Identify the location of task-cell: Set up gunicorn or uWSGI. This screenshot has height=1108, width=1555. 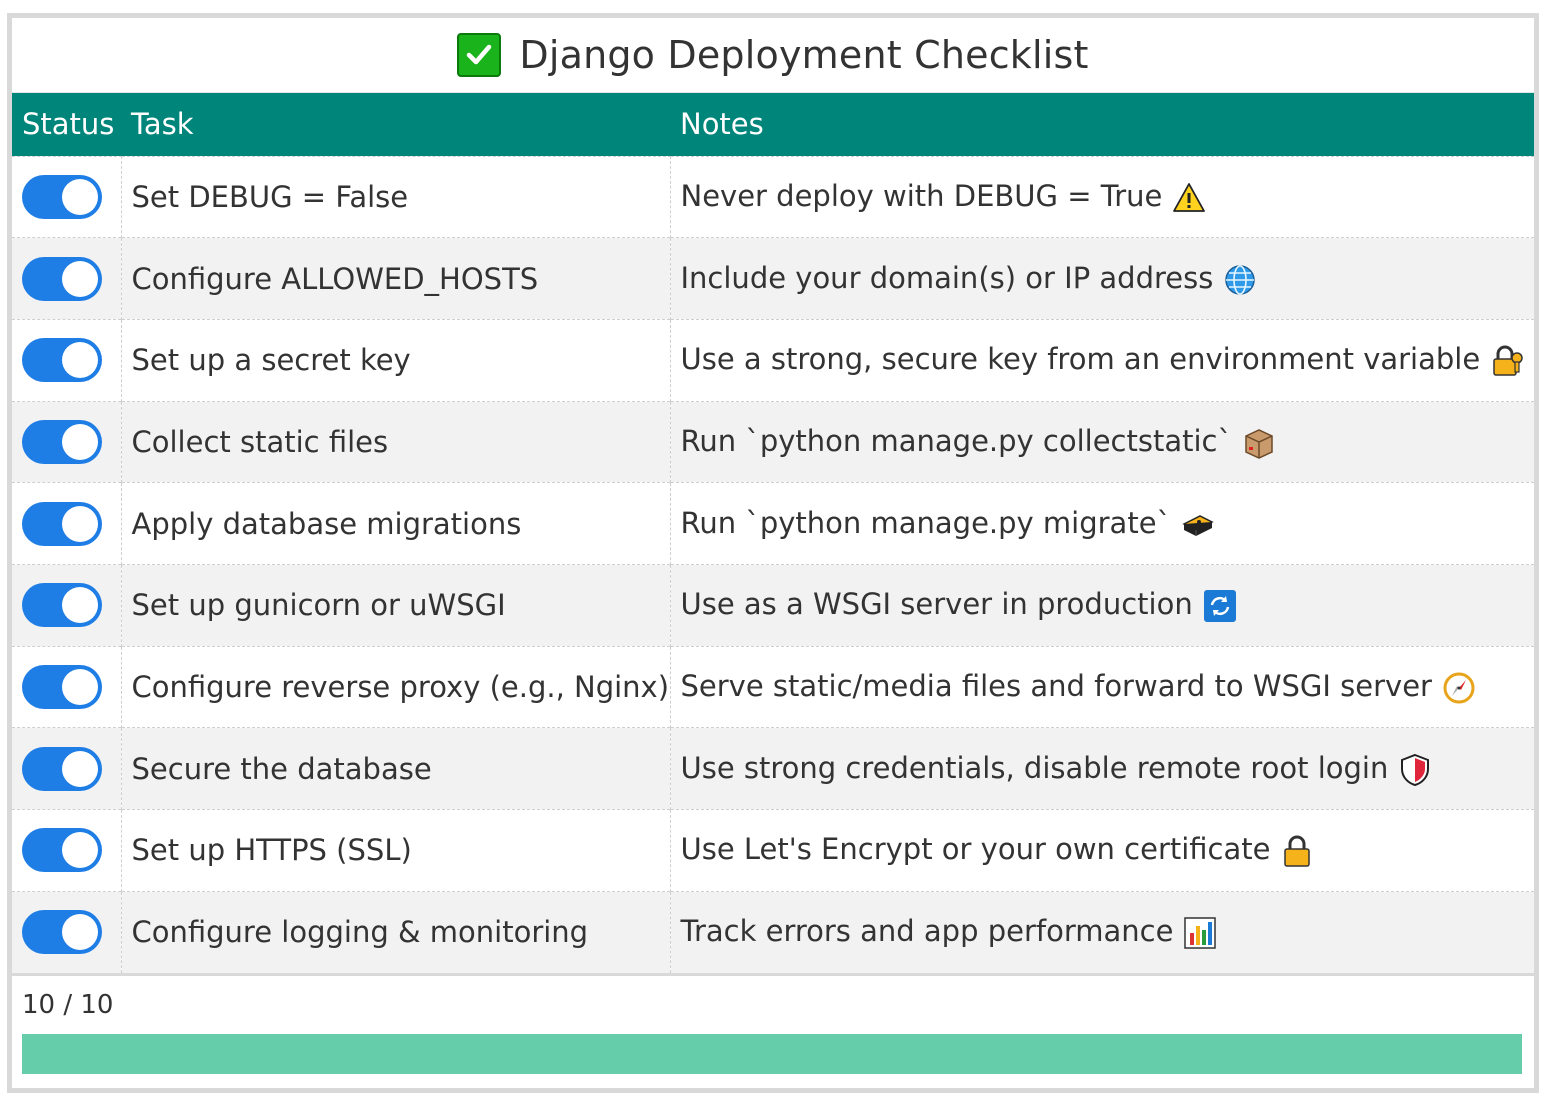
(396, 605).